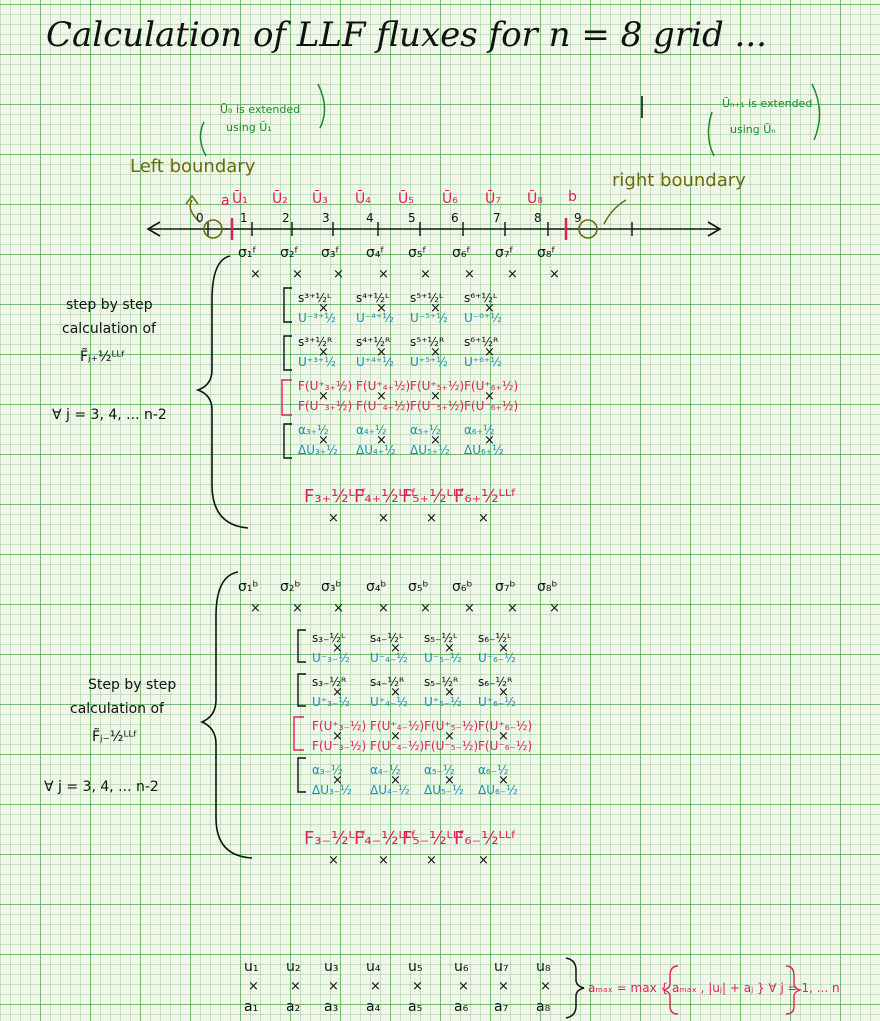  Describe the element at coordinates (554, 608) in the screenshot. I see `bottom_block-sigma-mark-8: ×` at that location.